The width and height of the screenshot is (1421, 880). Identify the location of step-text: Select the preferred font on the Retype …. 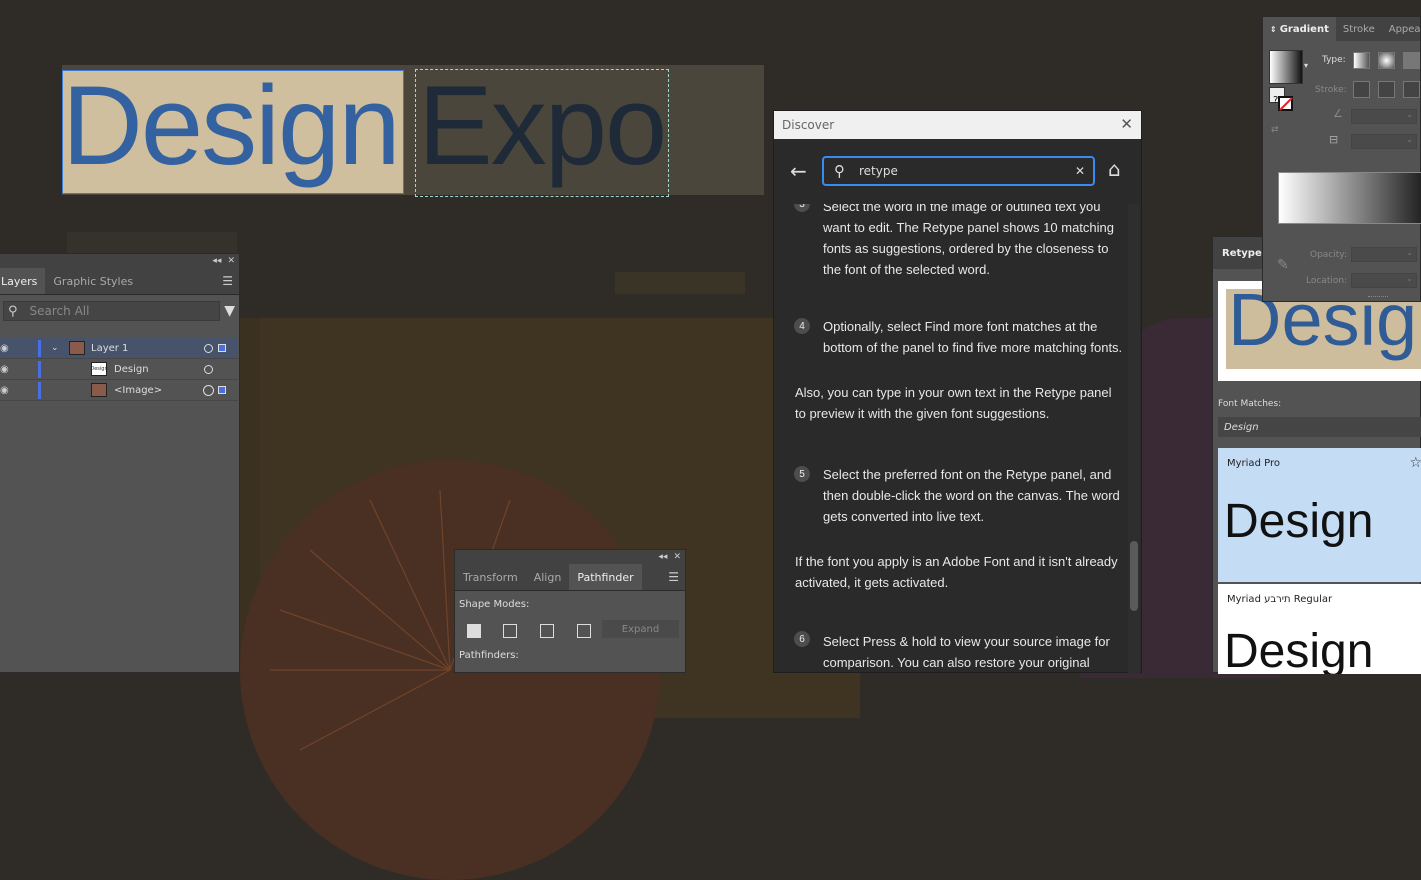
(971, 495).